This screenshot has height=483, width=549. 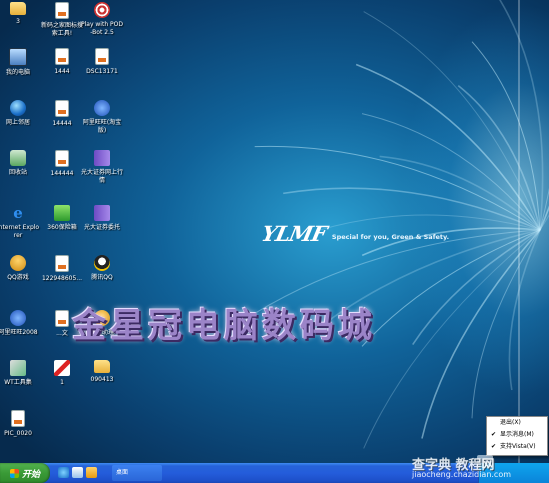 I want to click on desktop-icon: 阿里旺旺2008, so click(x=20, y=323).